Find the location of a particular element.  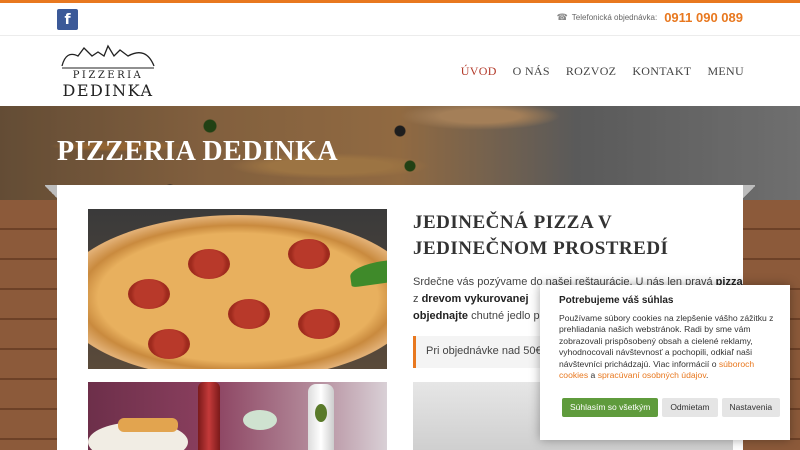

restaurant-table-photo is located at coordinates (237, 416).